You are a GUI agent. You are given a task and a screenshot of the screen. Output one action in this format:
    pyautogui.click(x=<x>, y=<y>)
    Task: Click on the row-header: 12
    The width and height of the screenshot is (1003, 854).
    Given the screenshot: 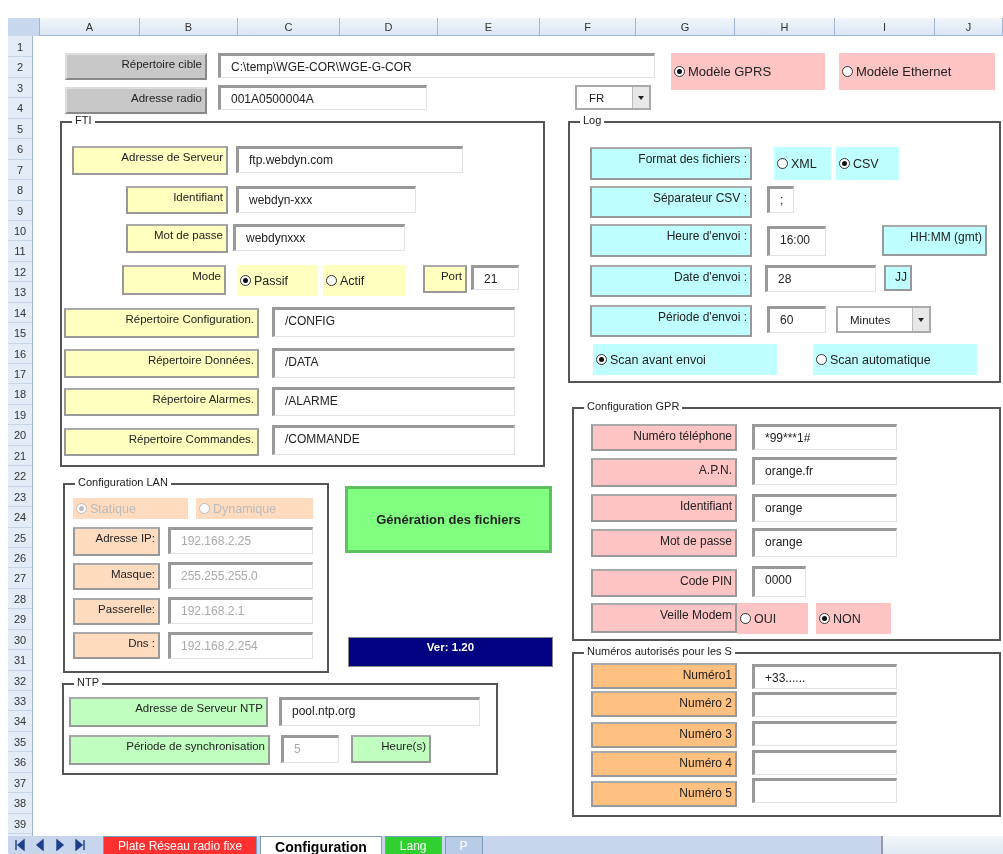 What is the action you would take?
    pyautogui.click(x=20, y=272)
    